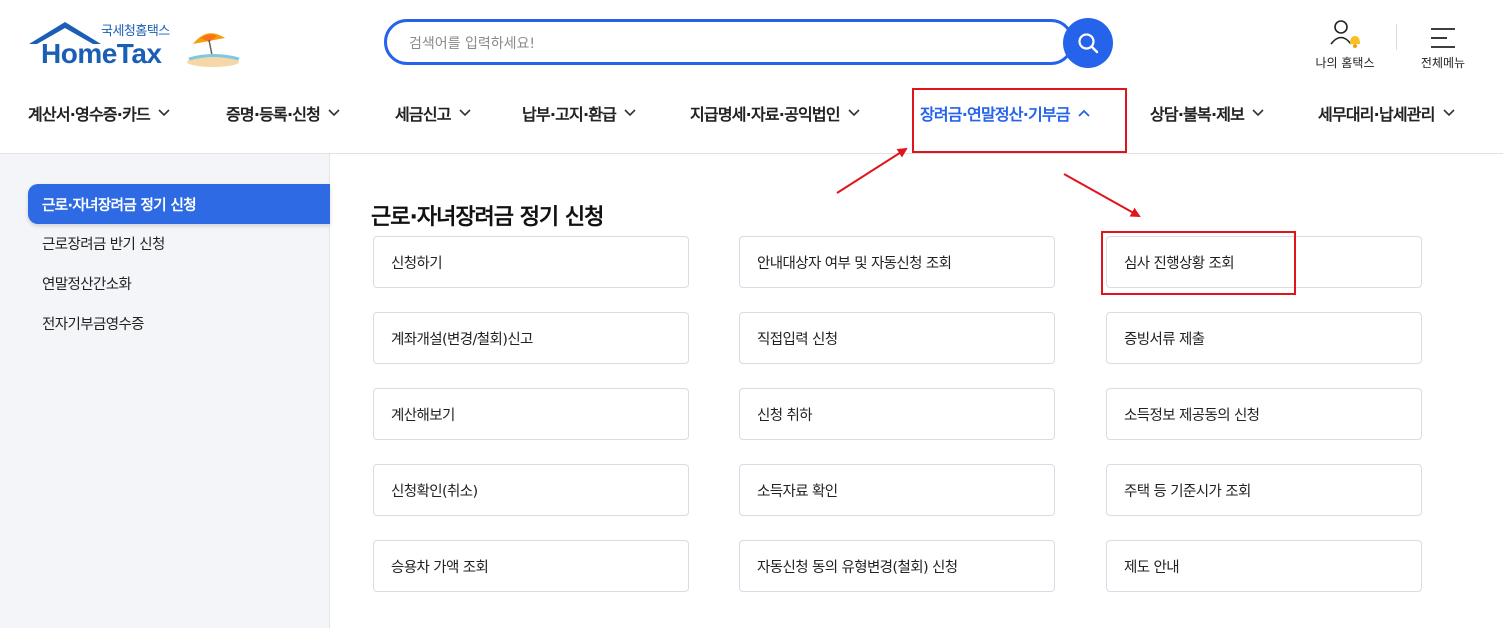 Image resolution: width=1503 pixels, height=628 pixels. I want to click on all-menu-button: 전체메뉴, so click(1443, 42).